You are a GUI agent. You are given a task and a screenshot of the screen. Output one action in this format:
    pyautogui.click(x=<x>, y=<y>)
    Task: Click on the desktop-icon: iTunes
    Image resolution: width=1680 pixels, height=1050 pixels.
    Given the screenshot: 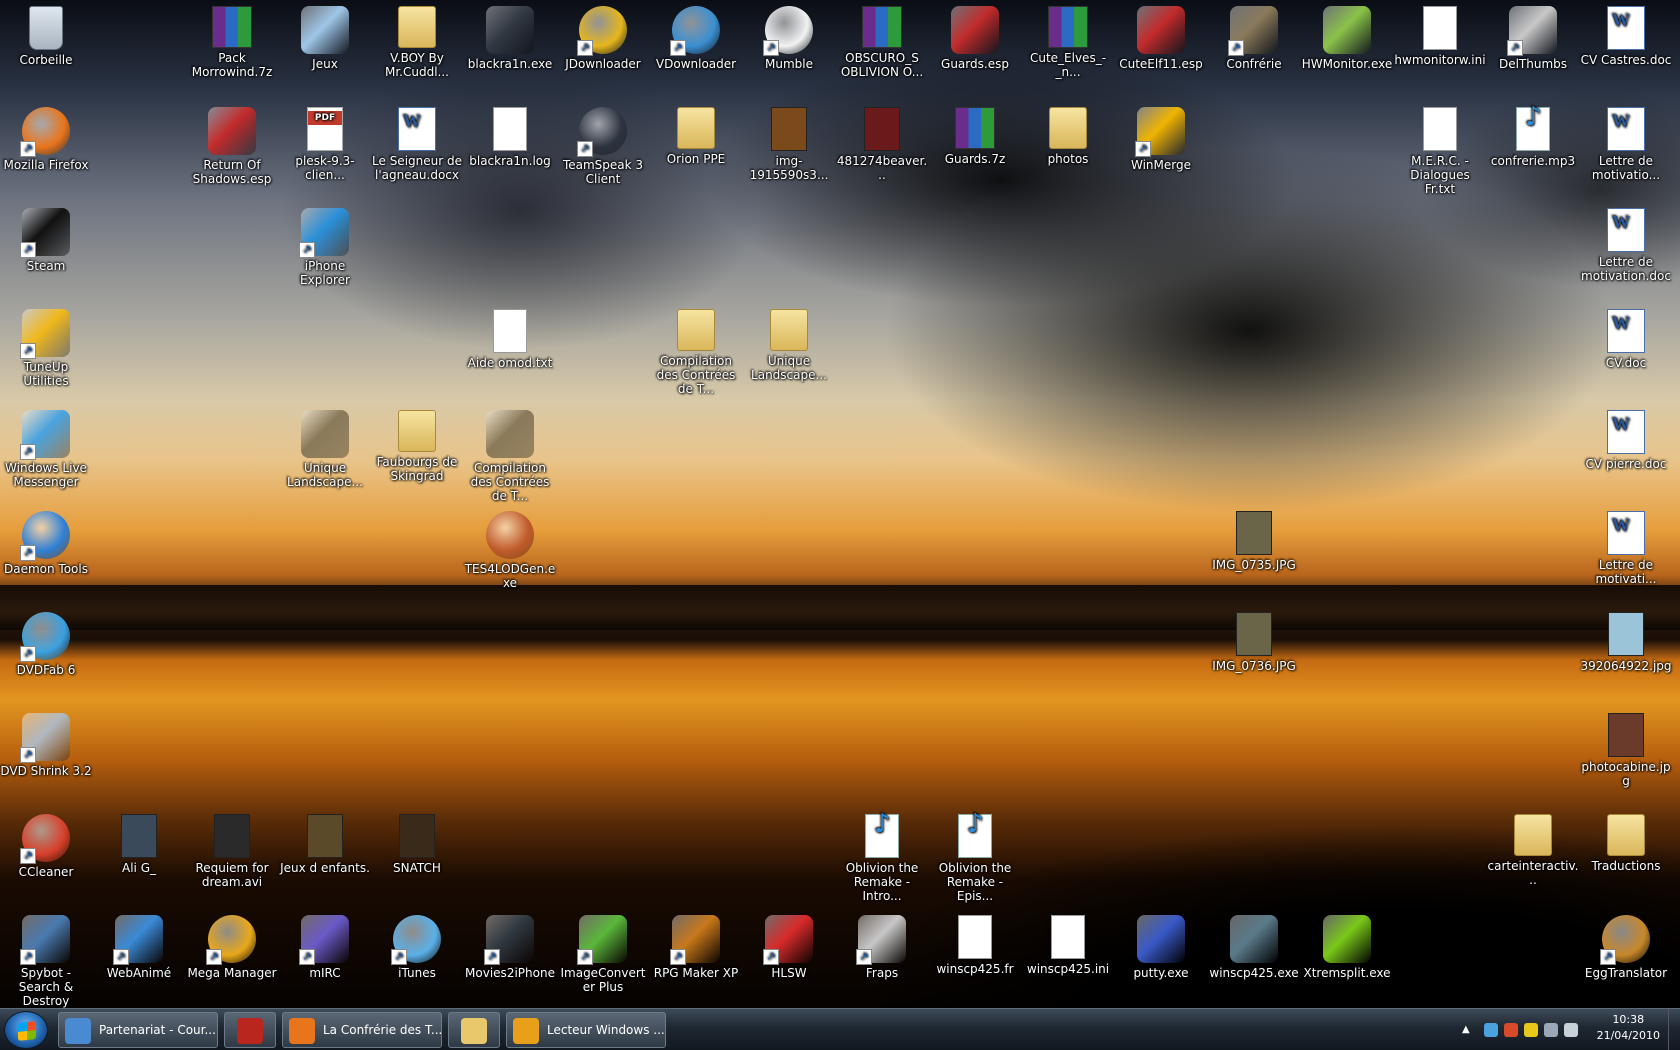 What is the action you would take?
    pyautogui.click(x=417, y=947)
    